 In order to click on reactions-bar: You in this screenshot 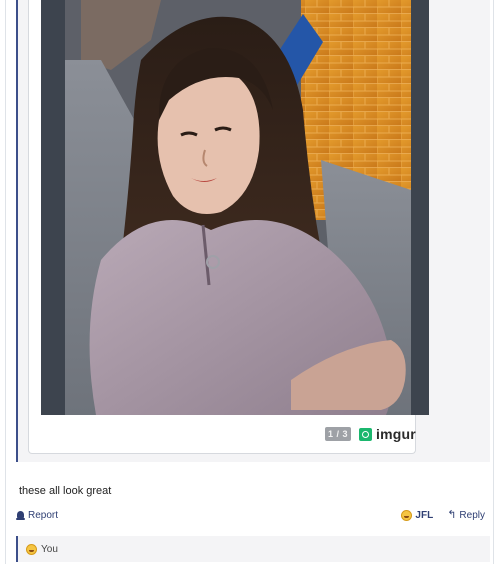, I will do `click(253, 549)`.